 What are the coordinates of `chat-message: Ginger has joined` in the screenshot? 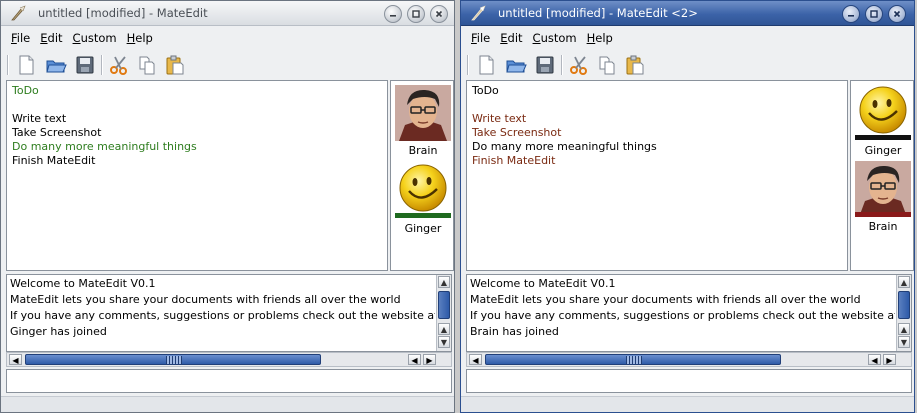 It's located at (58, 331).